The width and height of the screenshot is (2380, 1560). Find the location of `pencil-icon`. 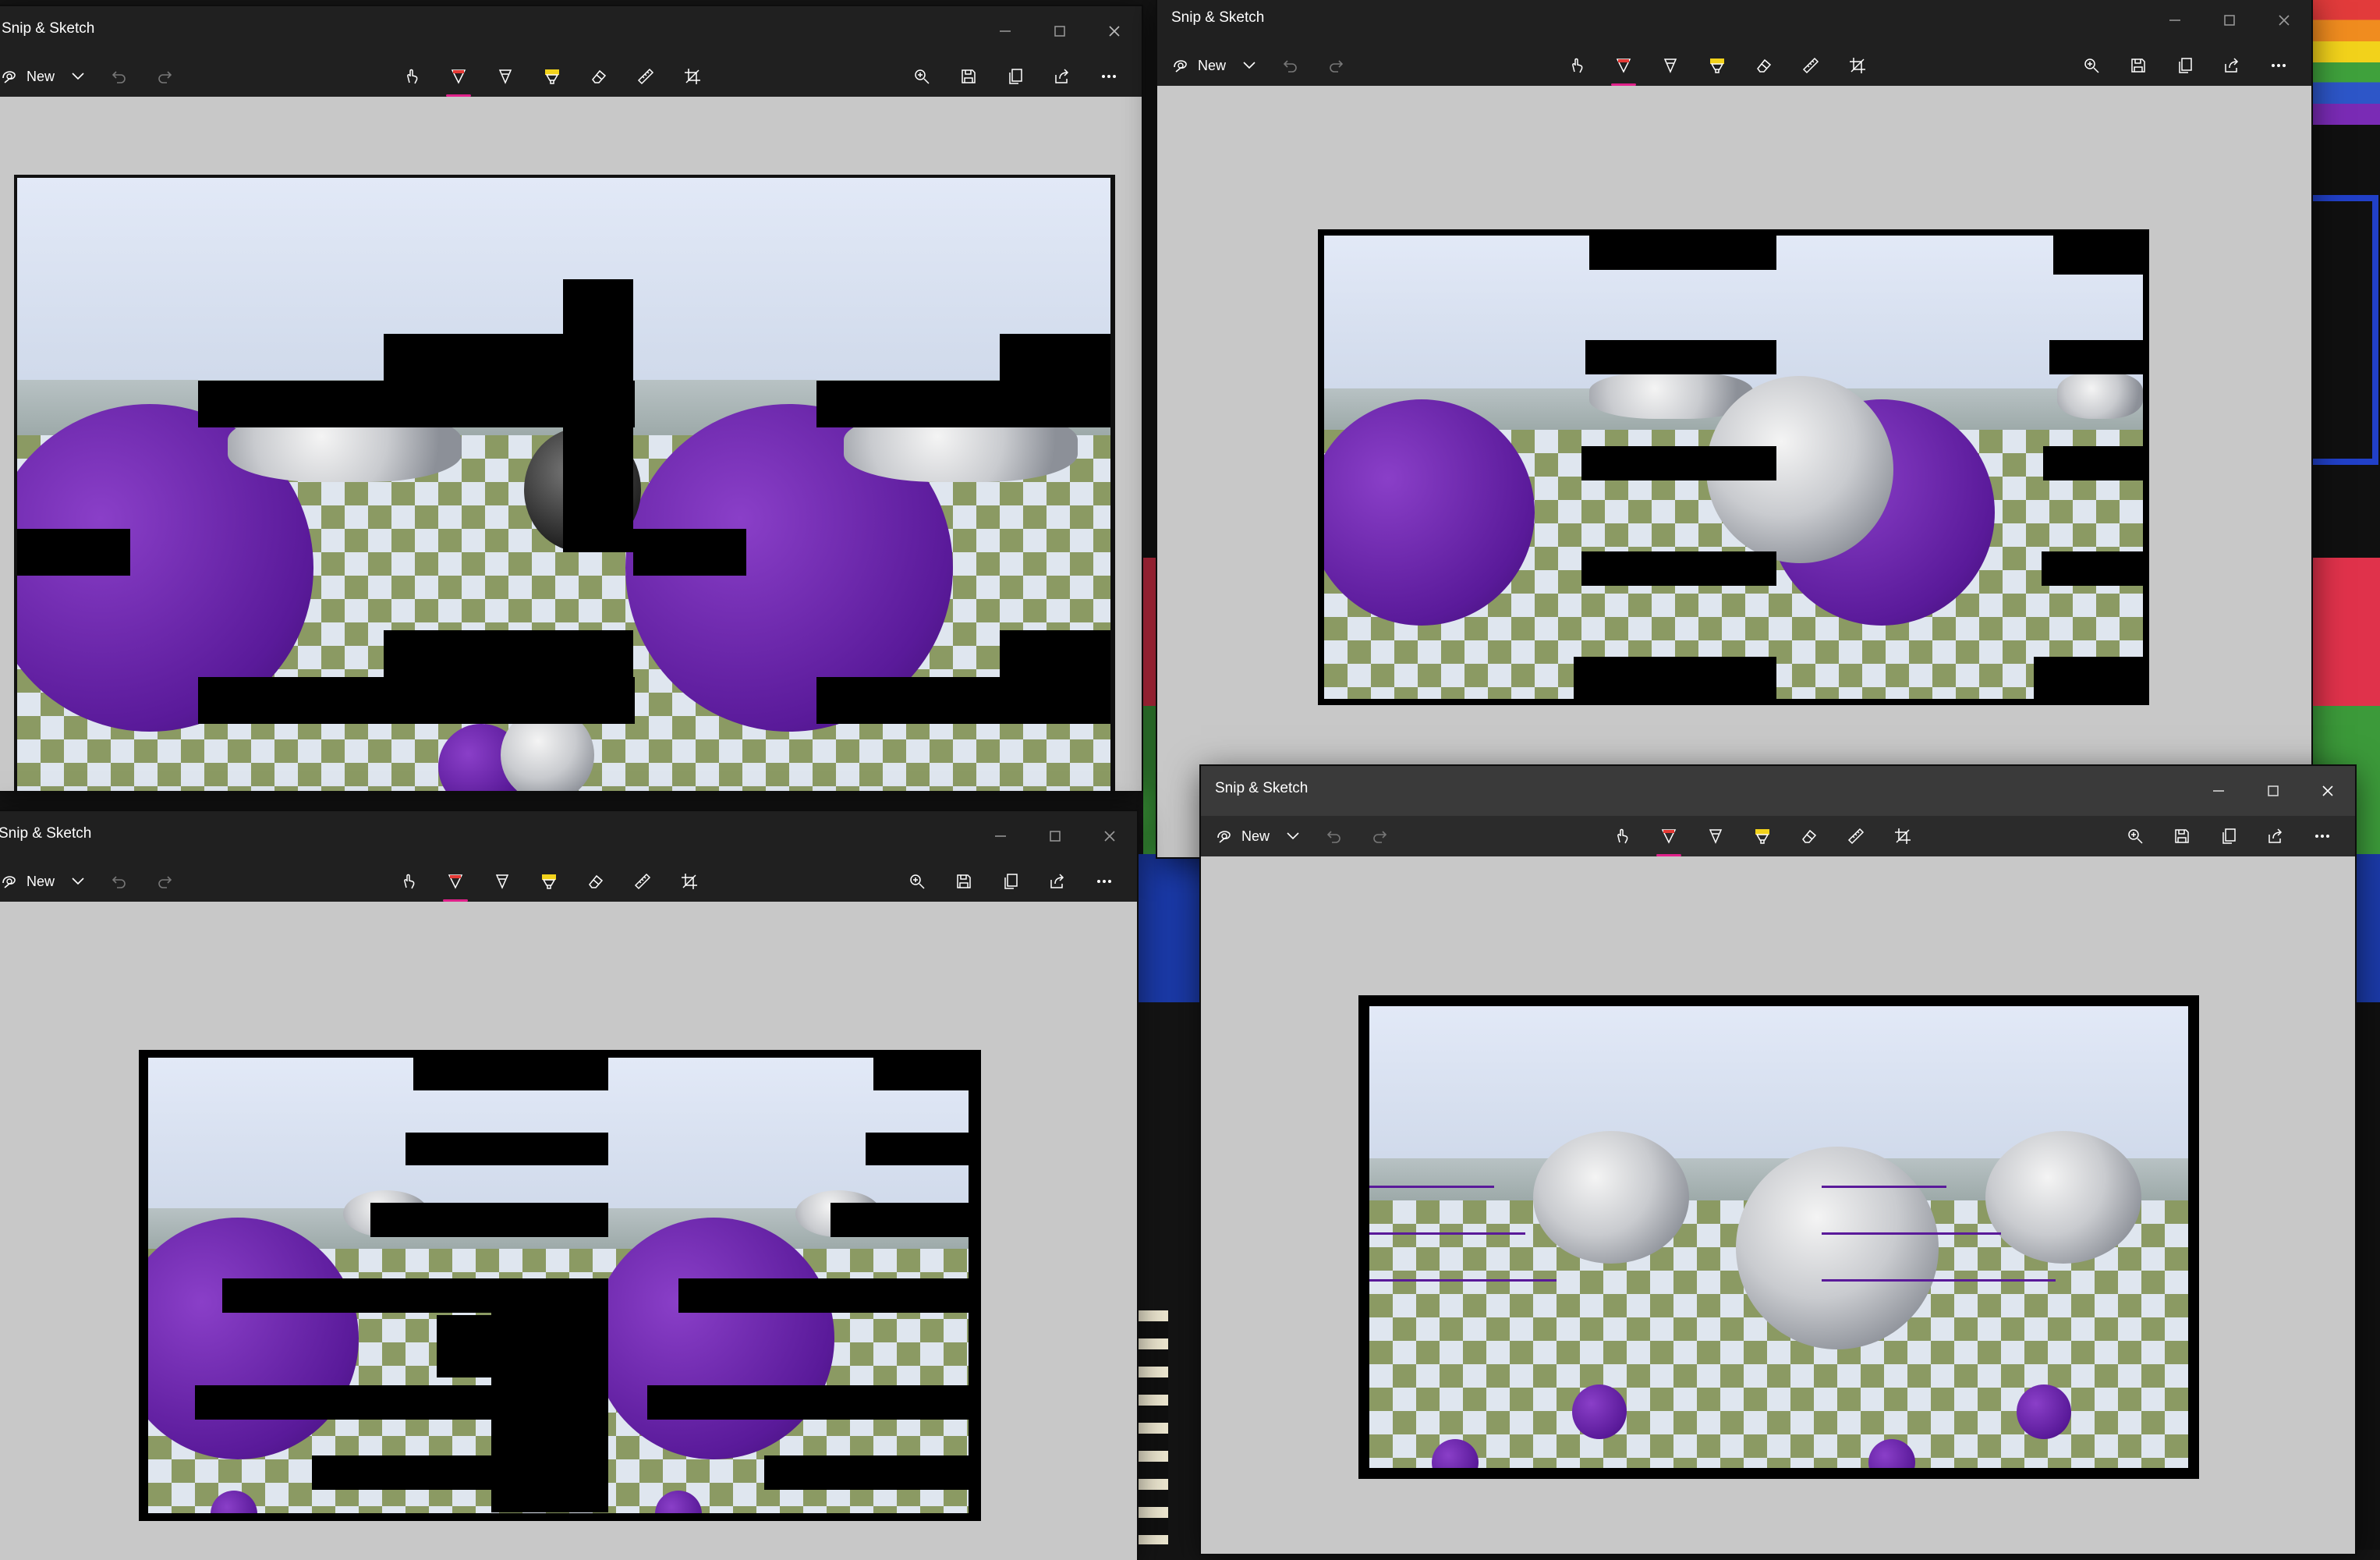

pencil-icon is located at coordinates (1716, 836).